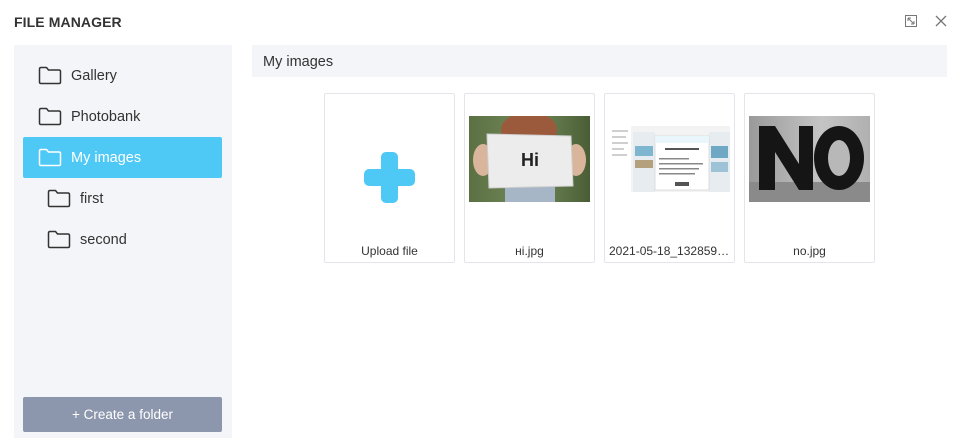 Image resolution: width=959 pixels, height=438 pixels. I want to click on folder-my-images: My images, so click(122, 157).